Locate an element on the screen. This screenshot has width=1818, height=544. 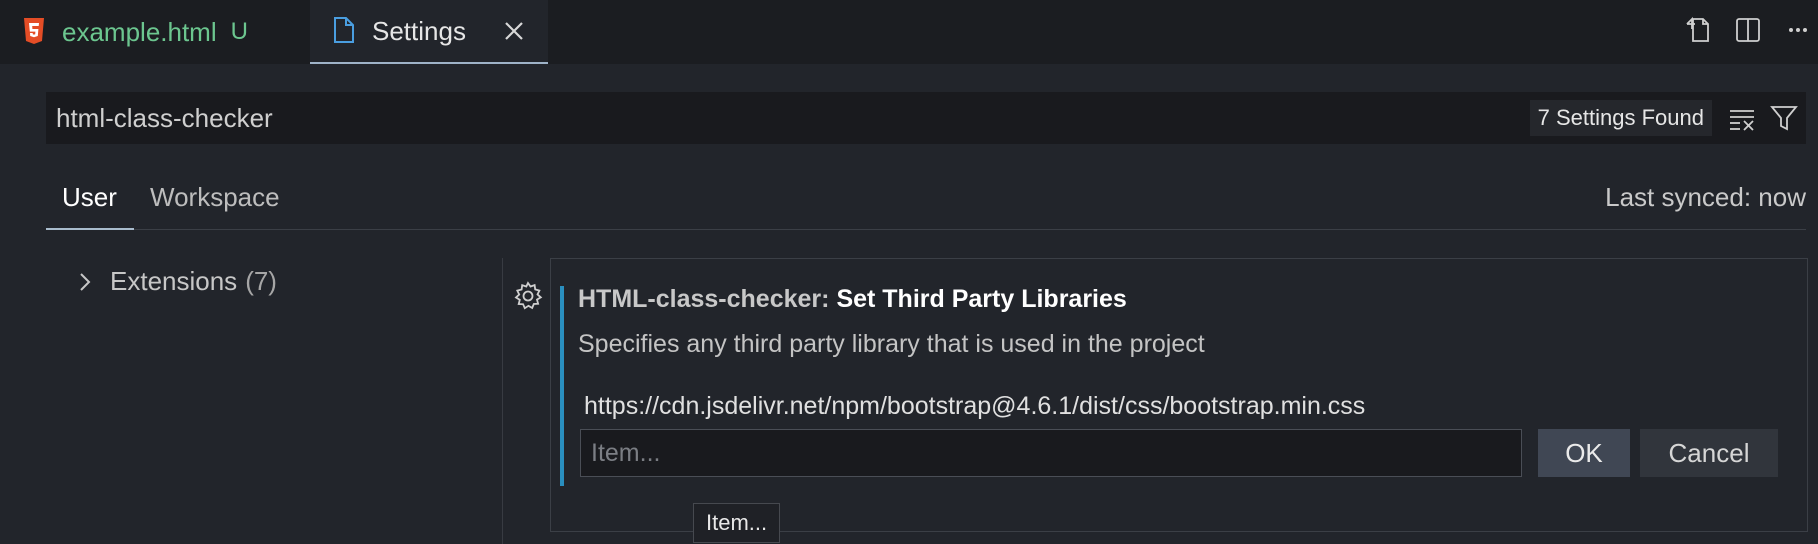
results-count-badge: 7 Settings Found is located at coordinates (1620, 118).